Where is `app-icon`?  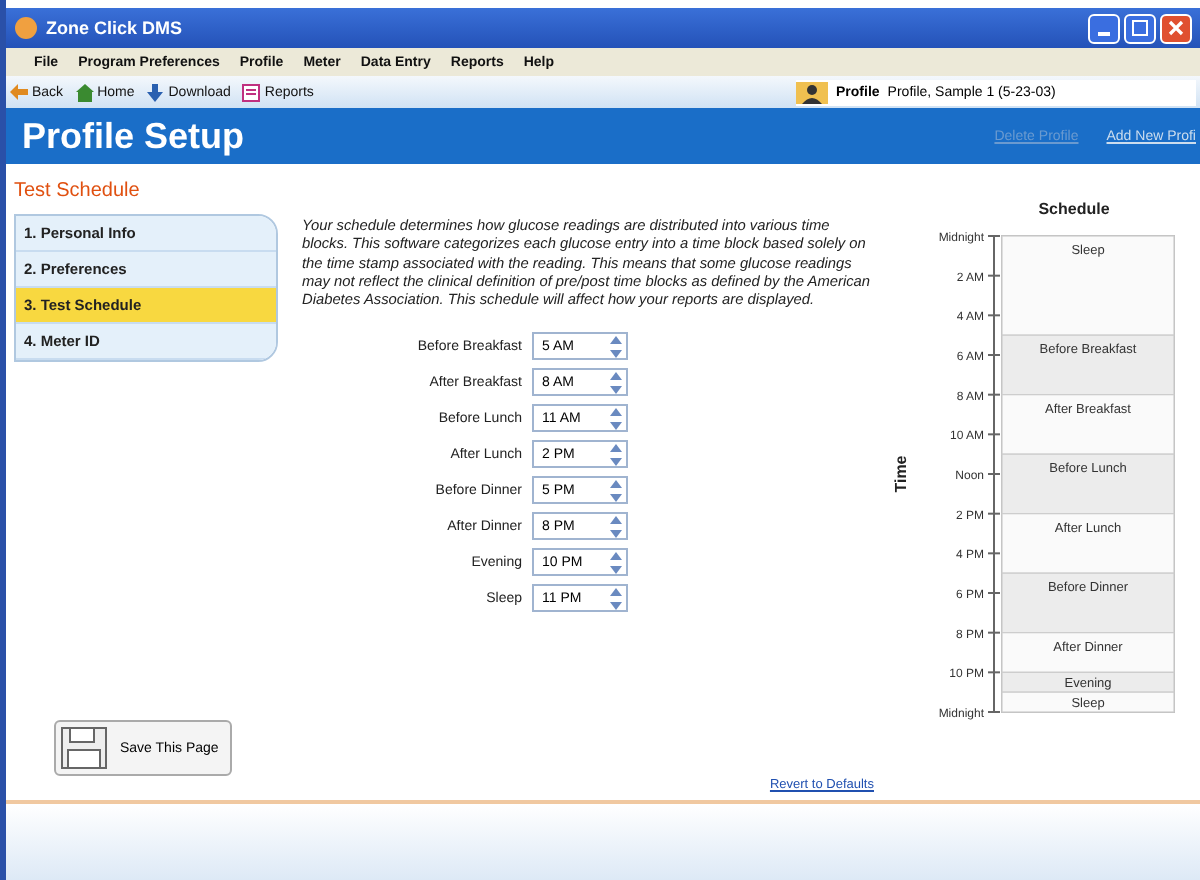 app-icon is located at coordinates (26, 28).